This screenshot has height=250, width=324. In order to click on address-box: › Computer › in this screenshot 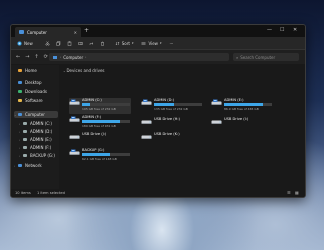, I will do `click(139, 57)`.